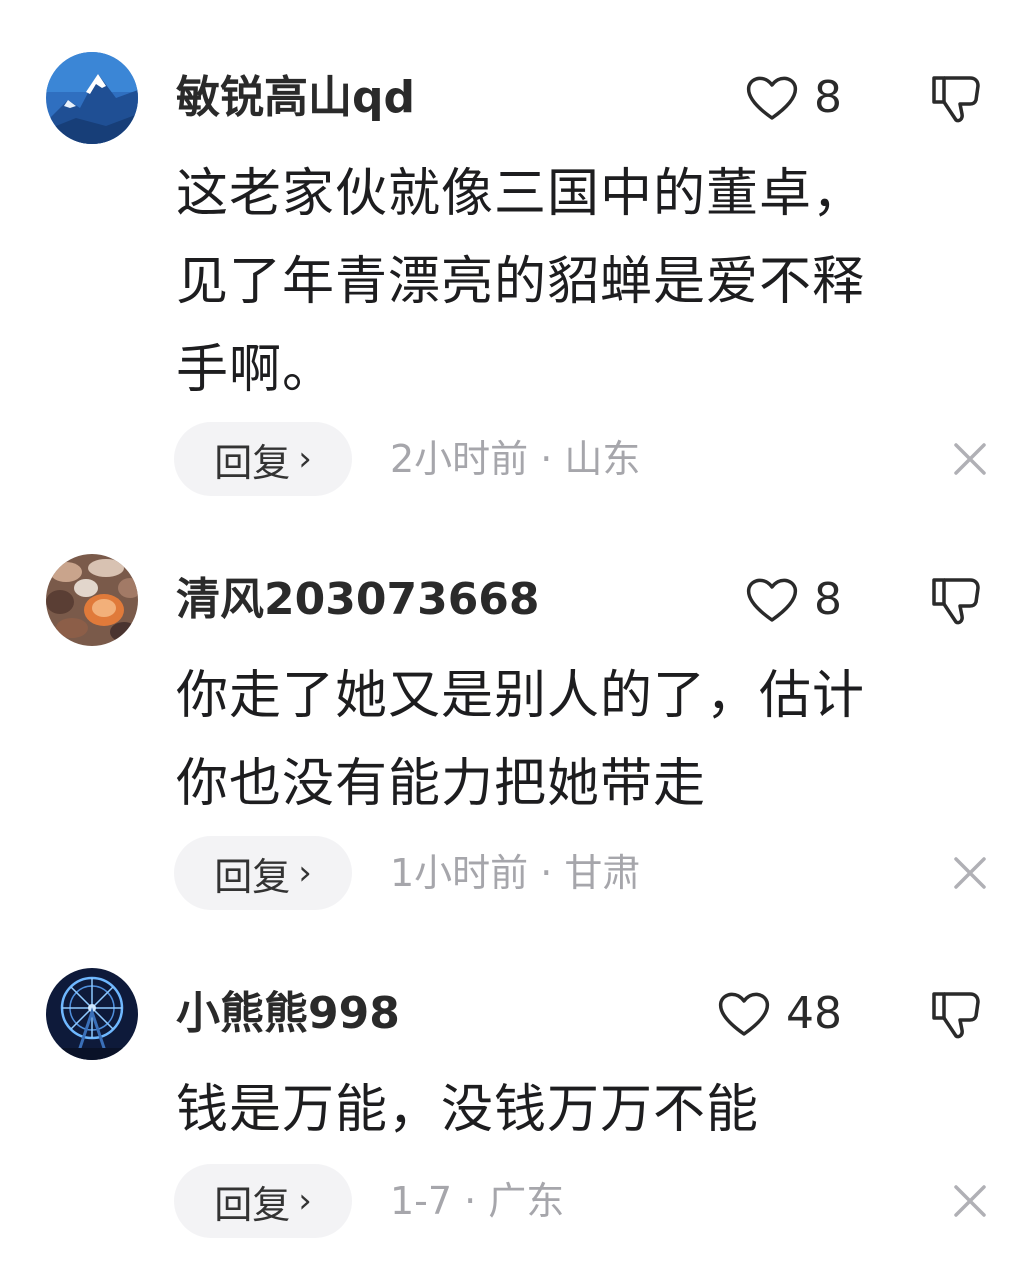 The image size is (1024, 1288). I want to click on comment-text: 钱是万能，没钱万万不能, so click(581, 1110).